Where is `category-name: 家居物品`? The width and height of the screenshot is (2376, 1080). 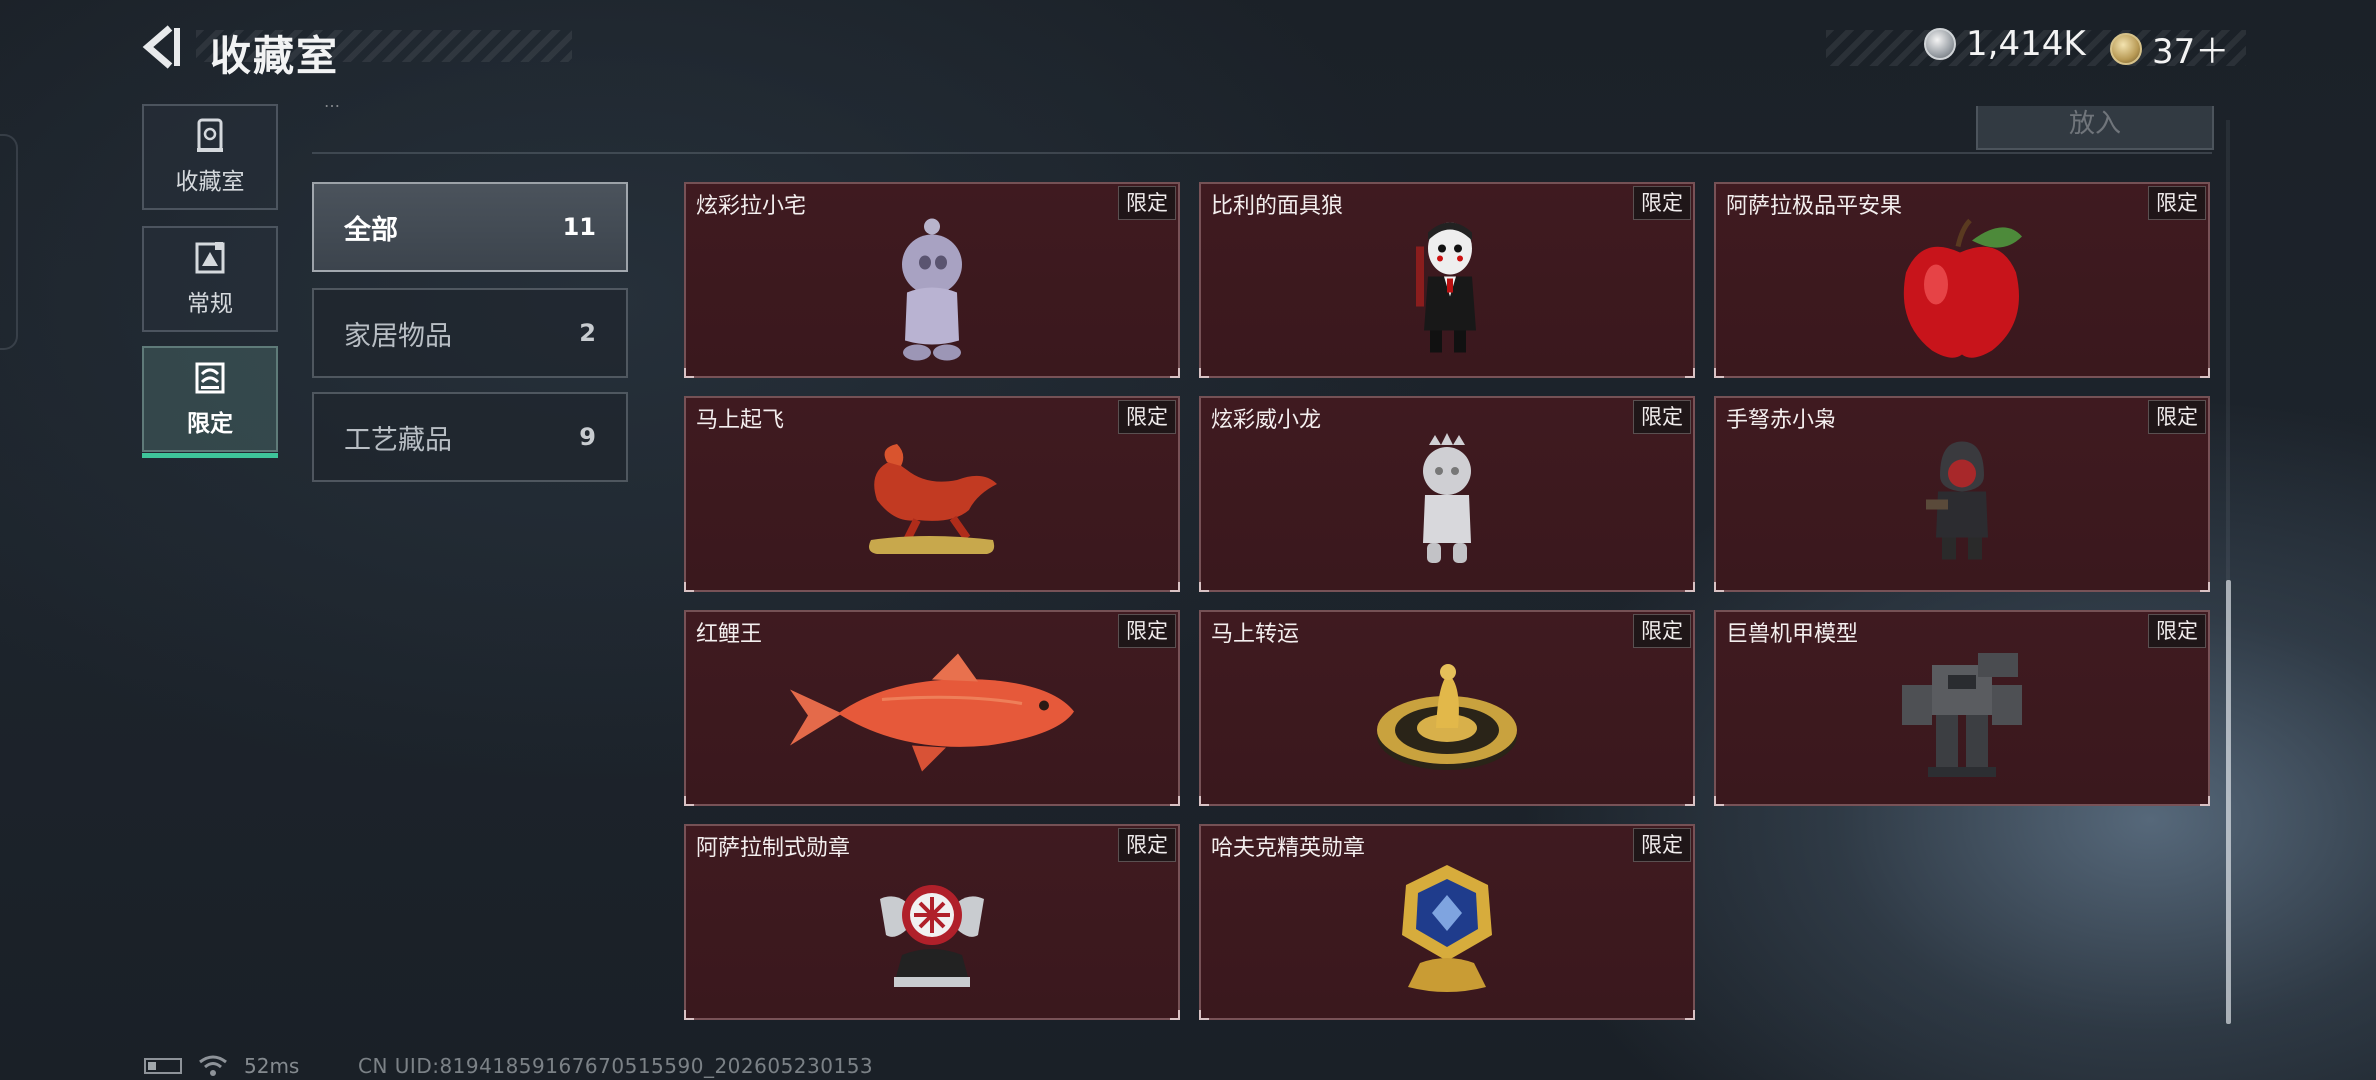
category-name: 家居物品 is located at coordinates (398, 336).